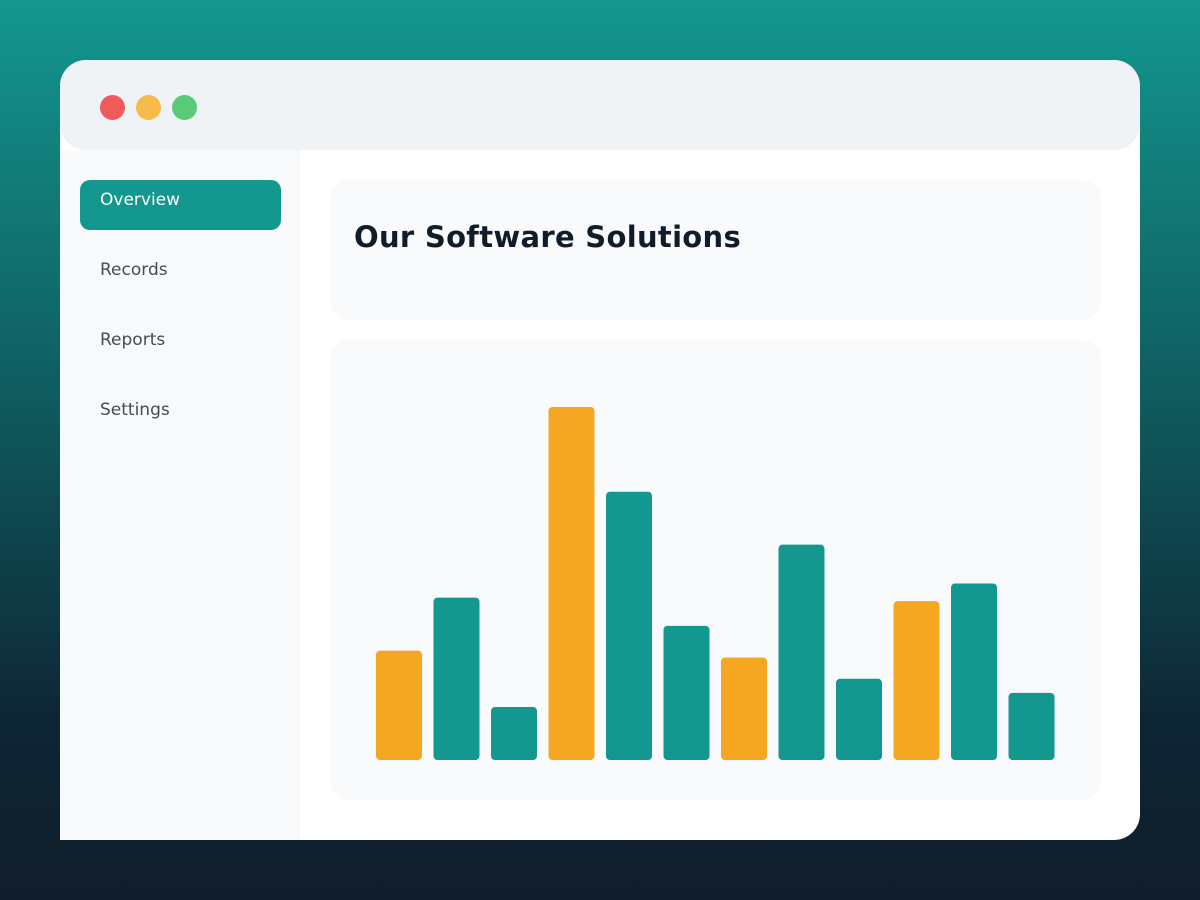  Describe the element at coordinates (180, 205) in the screenshot. I see `sidebar-item-overview: Overview` at that location.